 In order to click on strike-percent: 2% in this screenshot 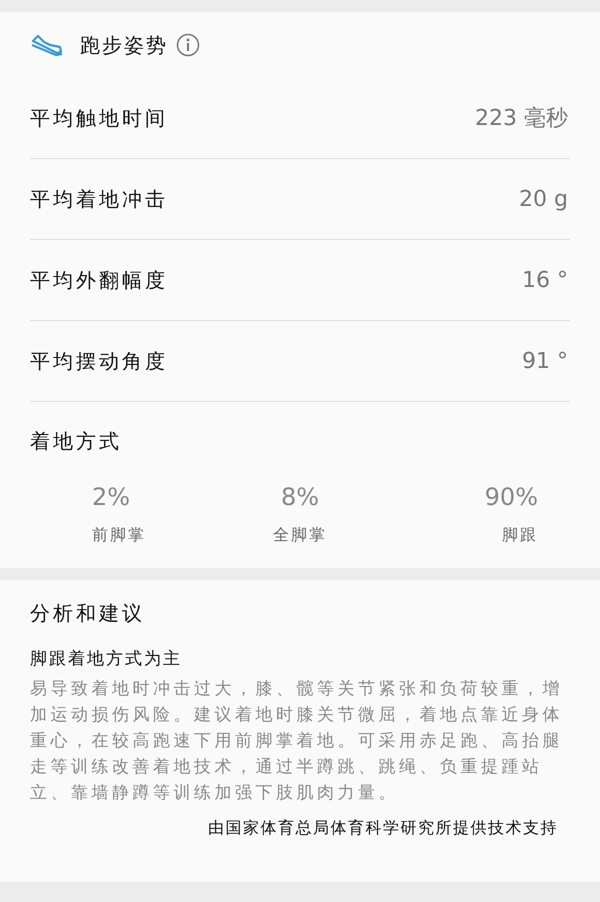, I will do `click(111, 497)`.